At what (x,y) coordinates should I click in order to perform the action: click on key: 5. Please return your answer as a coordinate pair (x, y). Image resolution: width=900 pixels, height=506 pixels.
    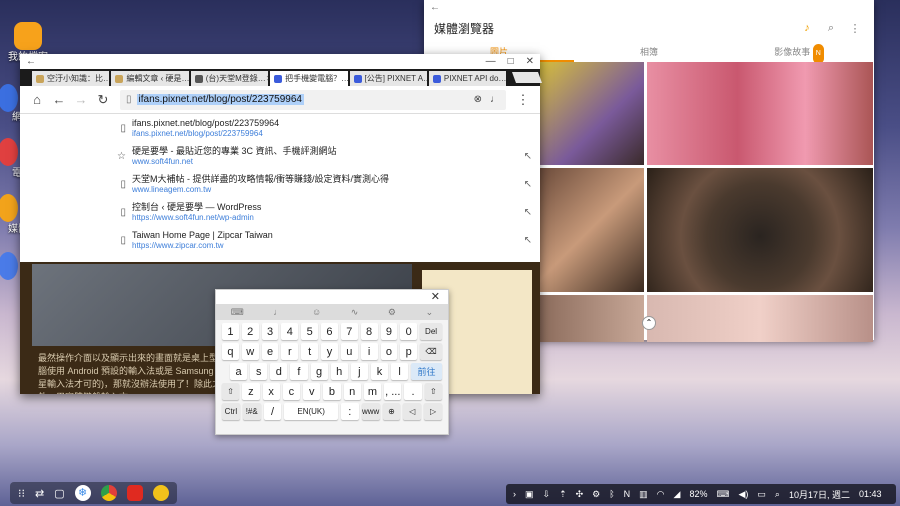
    Looking at the image, I should click on (310, 331).